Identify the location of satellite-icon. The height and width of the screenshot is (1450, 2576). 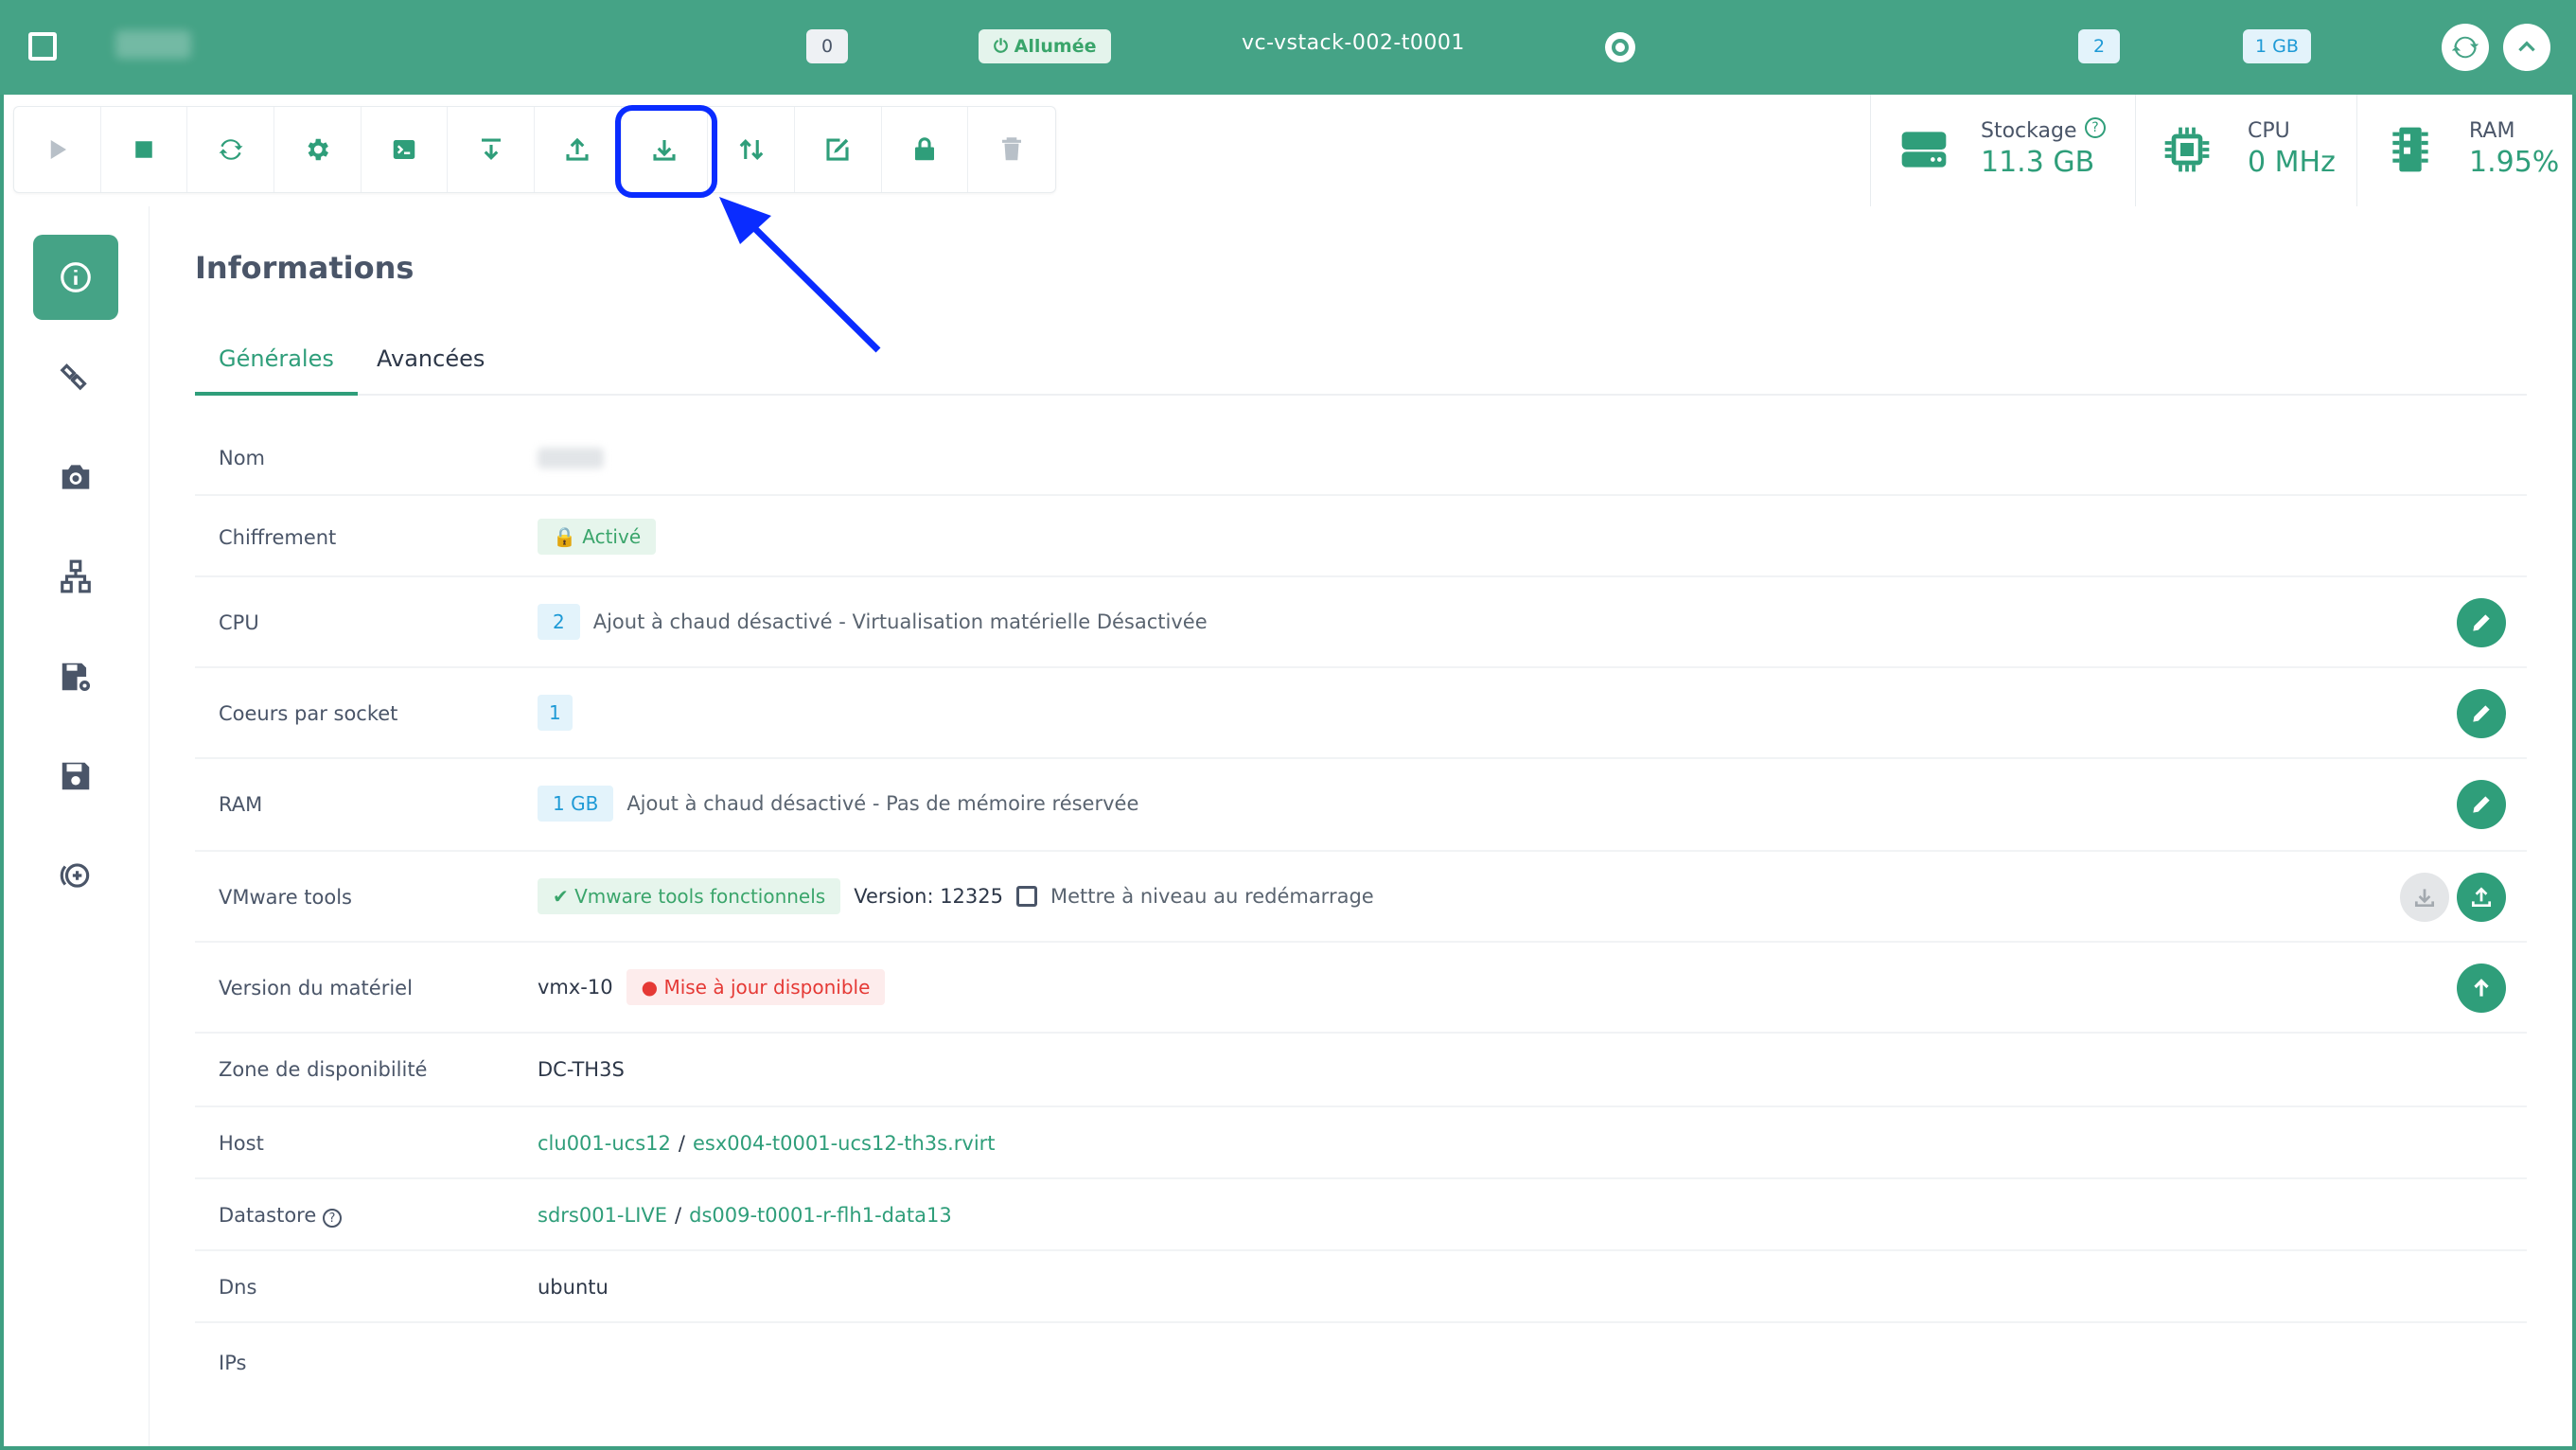
(73, 377).